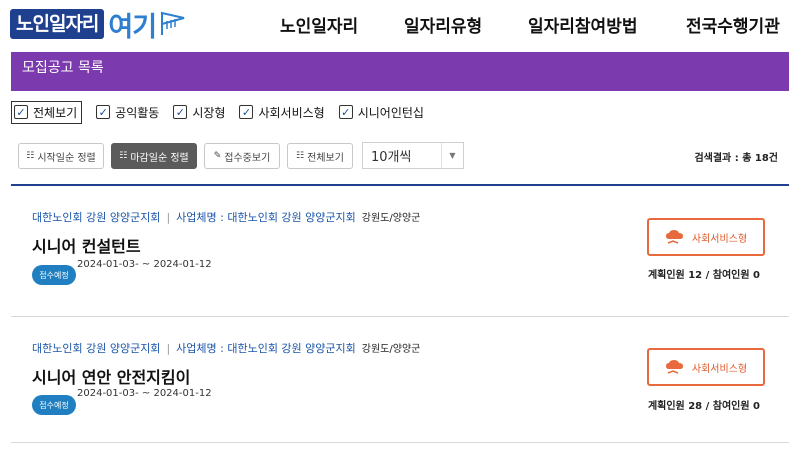 This screenshot has width=800, height=451. Describe the element at coordinates (247, 158) in the screenshot. I see `button-label: 접수중보기` at that location.